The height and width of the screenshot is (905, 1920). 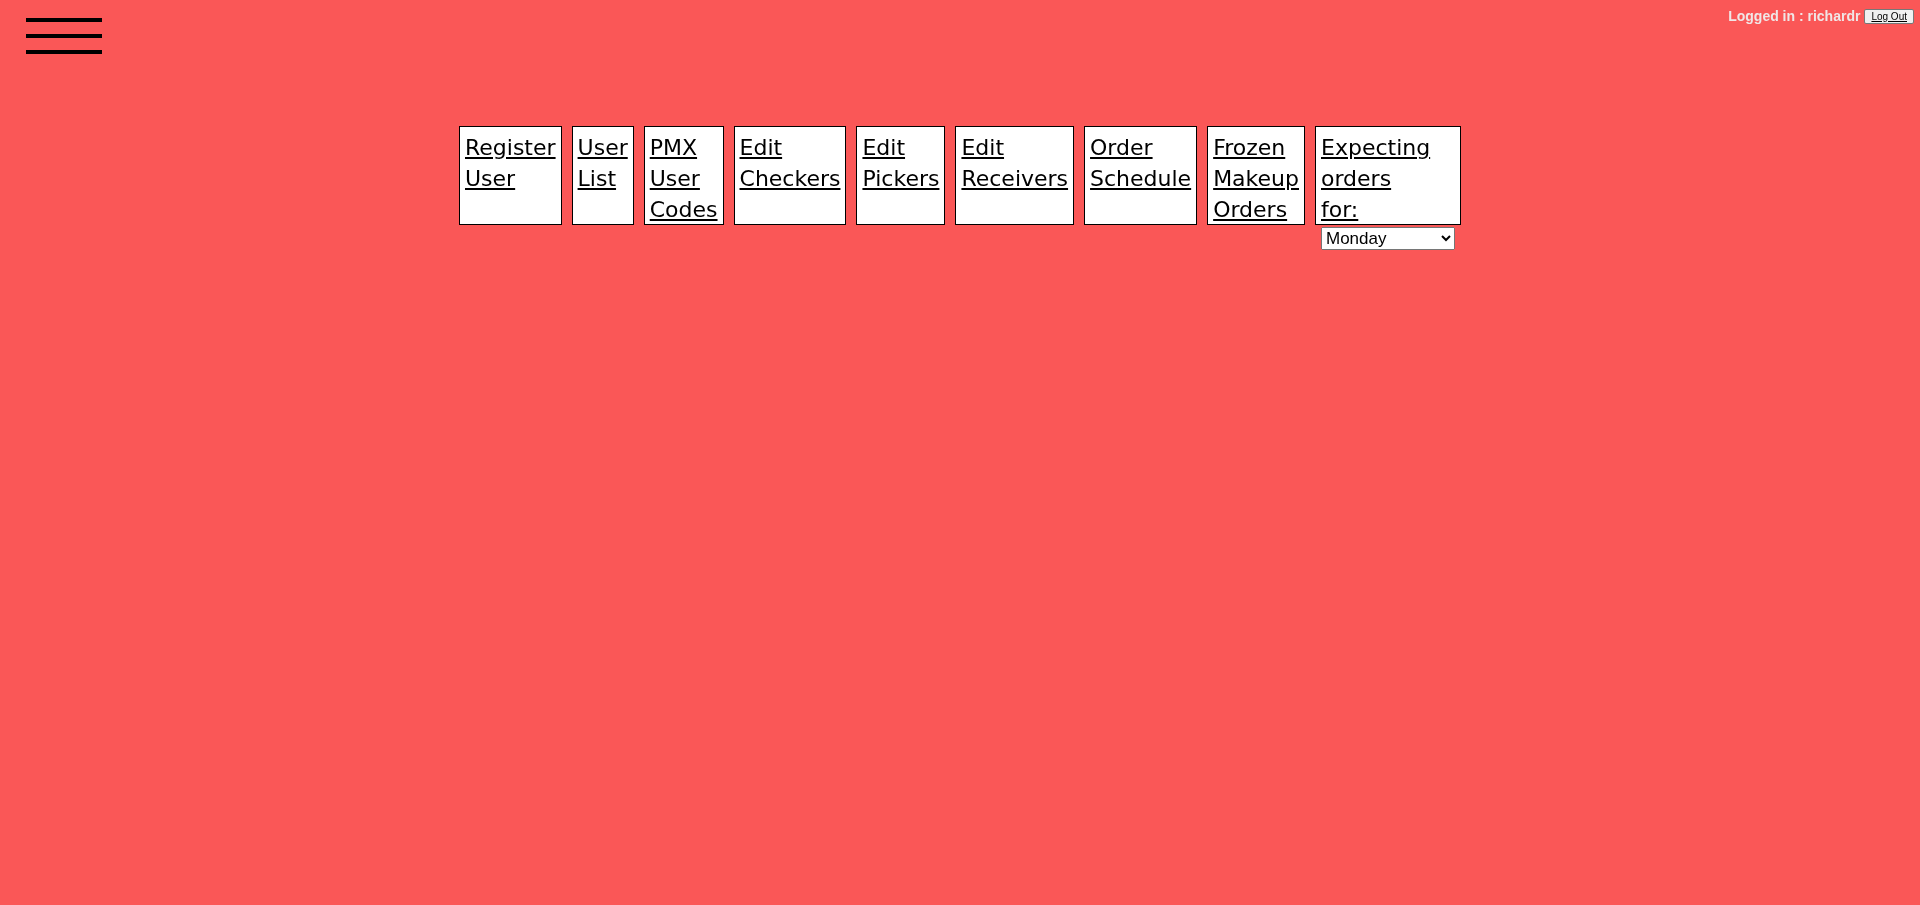 What do you see at coordinates (683, 178) in the screenshot?
I see `nav-link: PMX User Codes` at bounding box center [683, 178].